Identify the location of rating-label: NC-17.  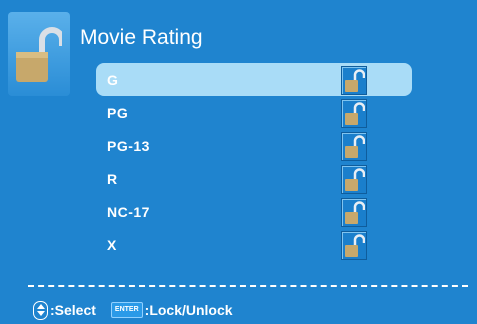
(128, 212).